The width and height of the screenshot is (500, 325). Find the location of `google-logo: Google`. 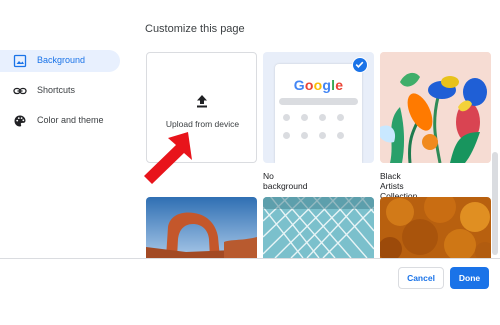

google-logo: Google is located at coordinates (318, 85).